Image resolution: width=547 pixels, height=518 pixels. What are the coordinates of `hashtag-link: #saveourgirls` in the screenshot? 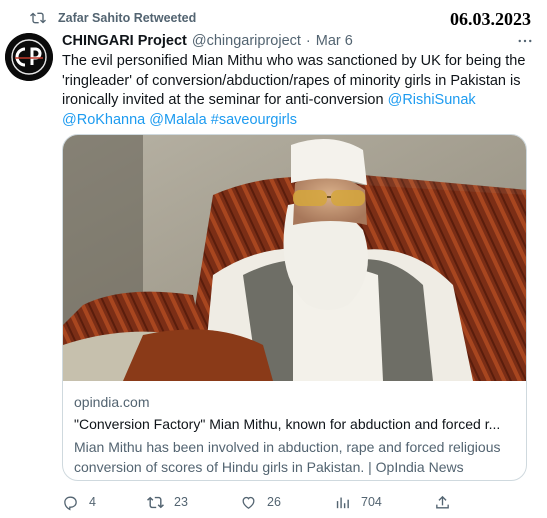 It's located at (254, 120).